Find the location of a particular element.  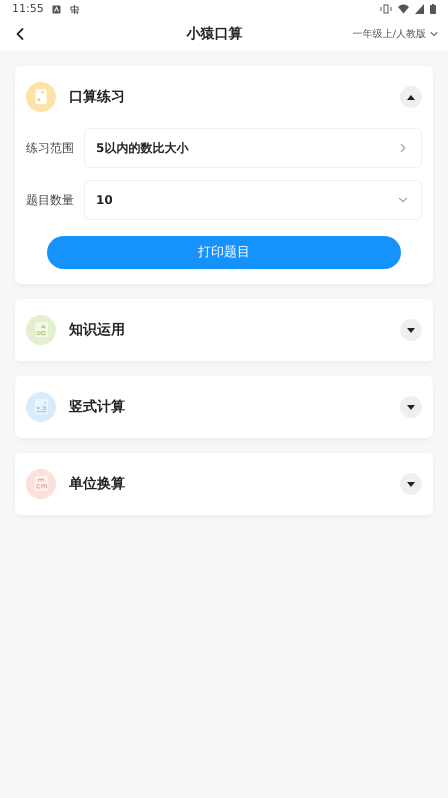

section-title: 单位换算 is located at coordinates (97, 484).